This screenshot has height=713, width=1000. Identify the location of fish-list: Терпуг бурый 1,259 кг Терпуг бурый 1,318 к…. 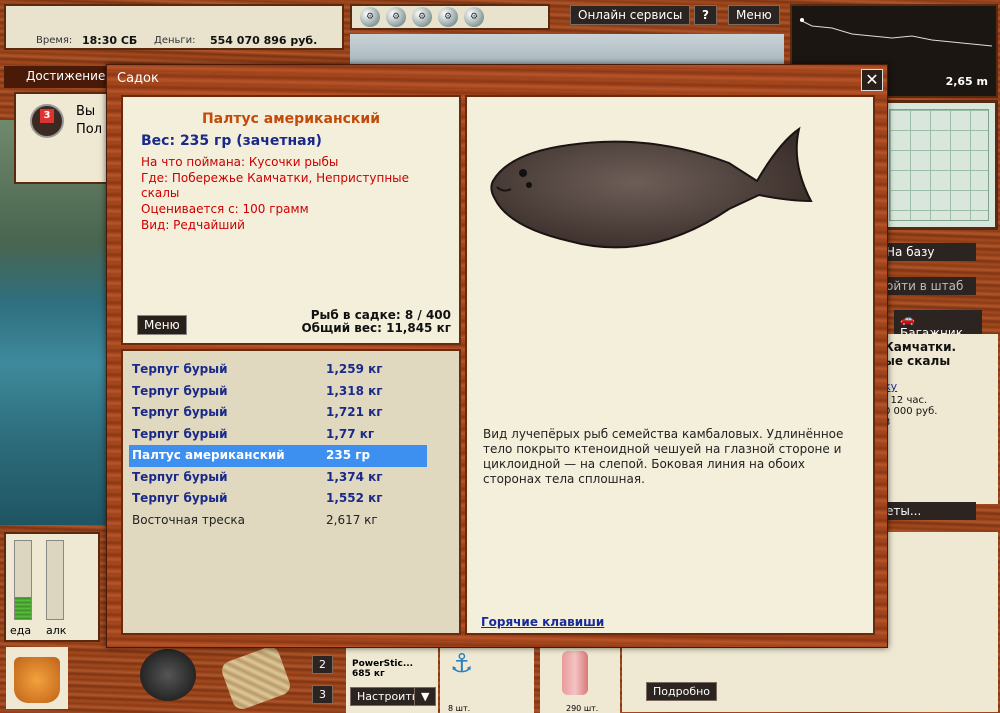
(291, 492).